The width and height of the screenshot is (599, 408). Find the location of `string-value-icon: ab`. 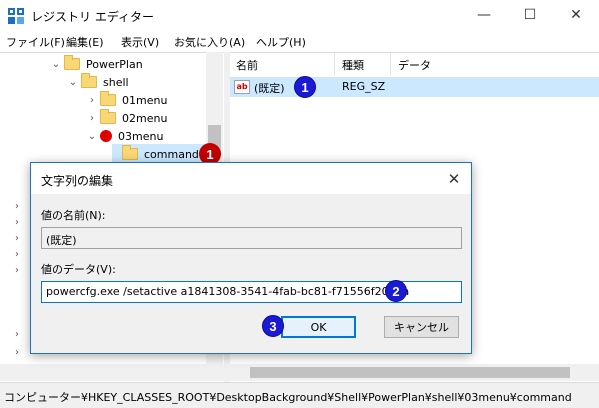

string-value-icon: ab is located at coordinates (242, 87).